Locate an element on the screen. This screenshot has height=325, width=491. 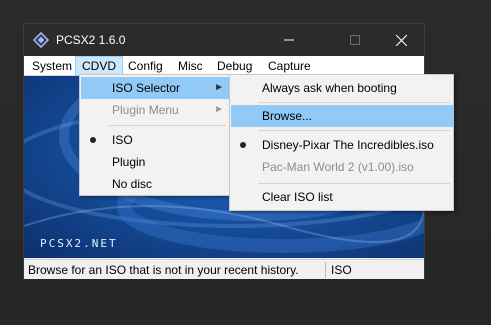
menu-item-iso-selector: ISO Selector ► is located at coordinates (155, 88).